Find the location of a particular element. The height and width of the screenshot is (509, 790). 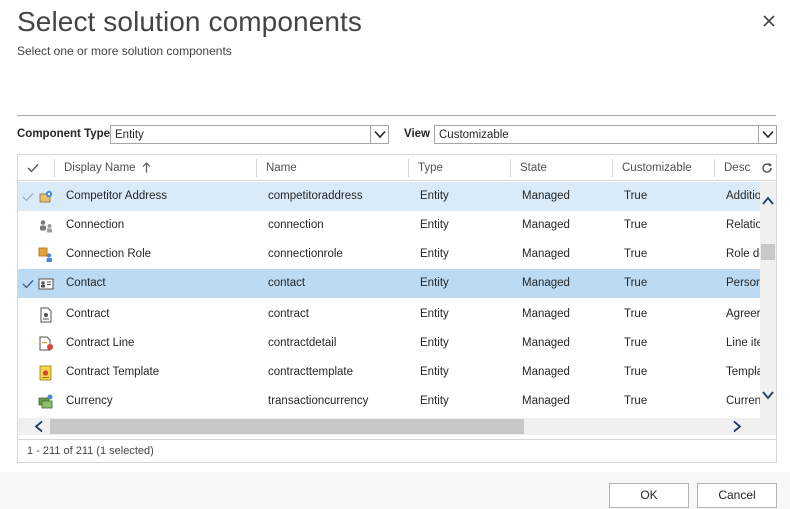

checkmark-icon is located at coordinates (33, 168).